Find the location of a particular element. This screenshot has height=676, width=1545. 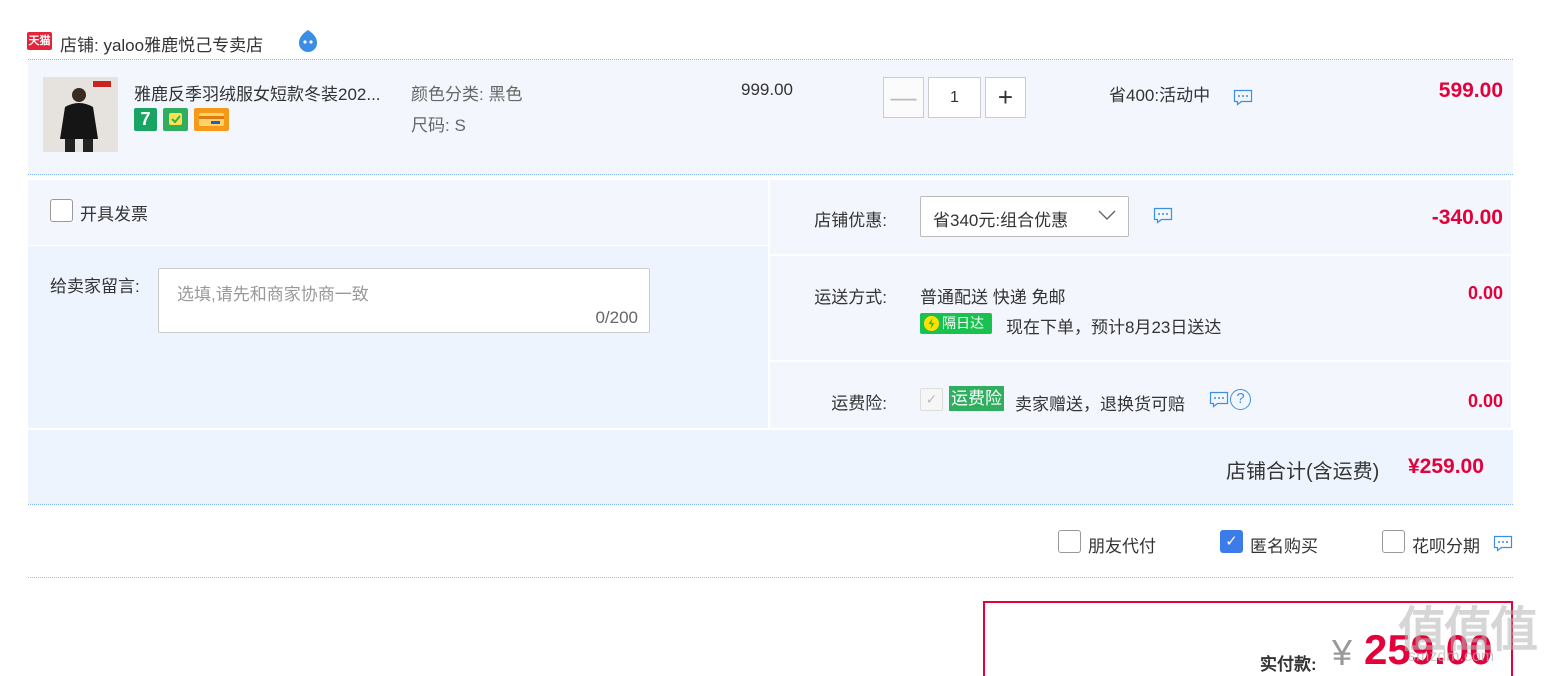

chevron-down-icon is located at coordinates (1107, 215).